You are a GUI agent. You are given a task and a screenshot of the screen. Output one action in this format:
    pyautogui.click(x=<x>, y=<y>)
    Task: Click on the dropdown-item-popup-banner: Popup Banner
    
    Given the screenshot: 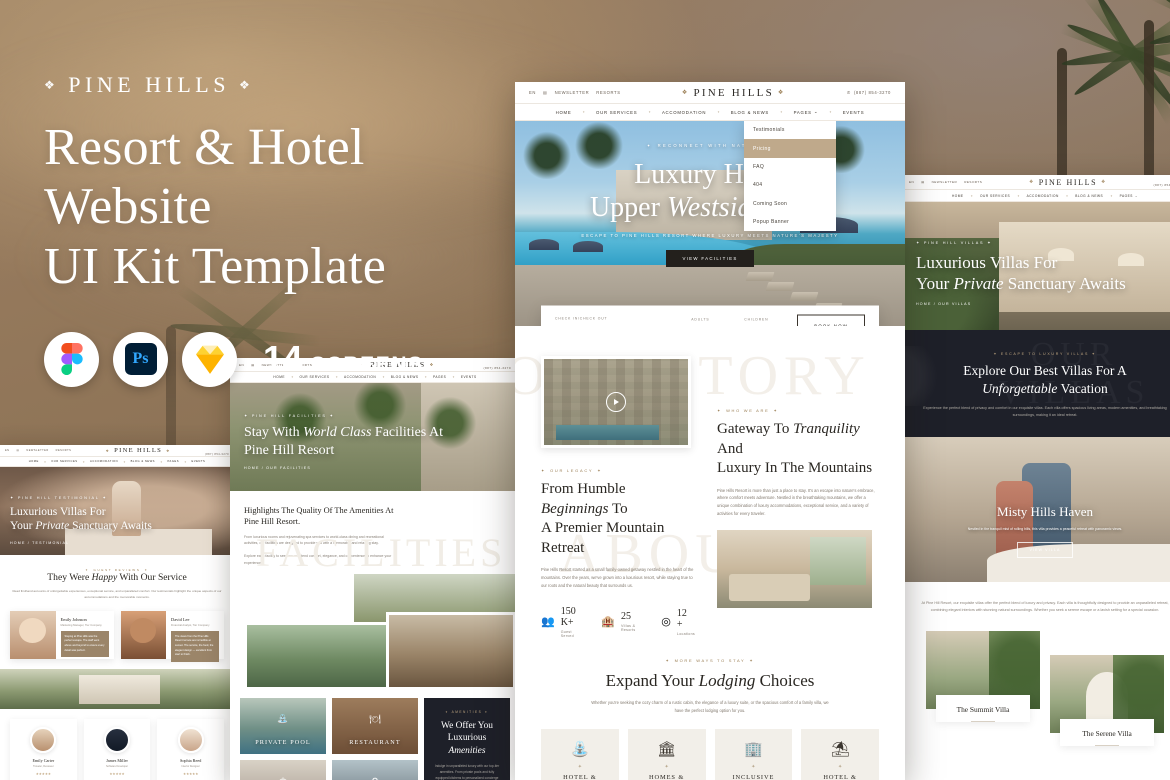 What is the action you would take?
    pyautogui.click(x=790, y=222)
    